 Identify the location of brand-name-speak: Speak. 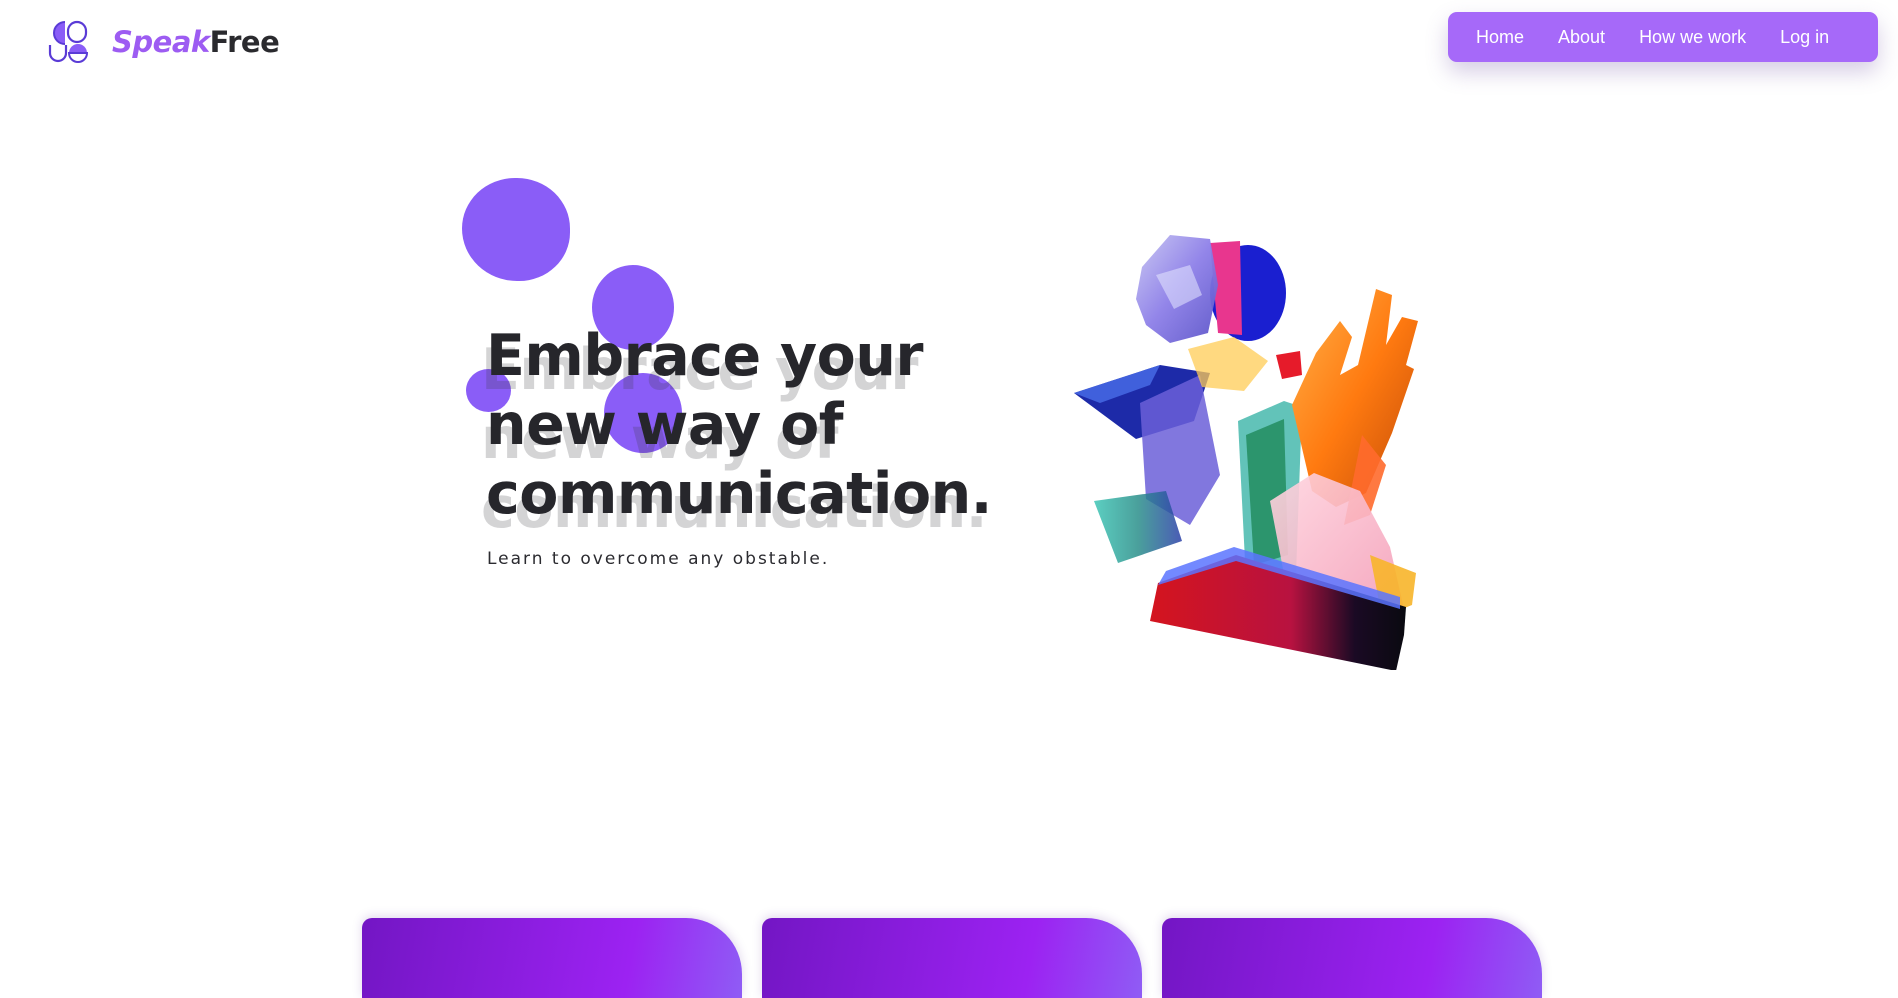
(161, 42).